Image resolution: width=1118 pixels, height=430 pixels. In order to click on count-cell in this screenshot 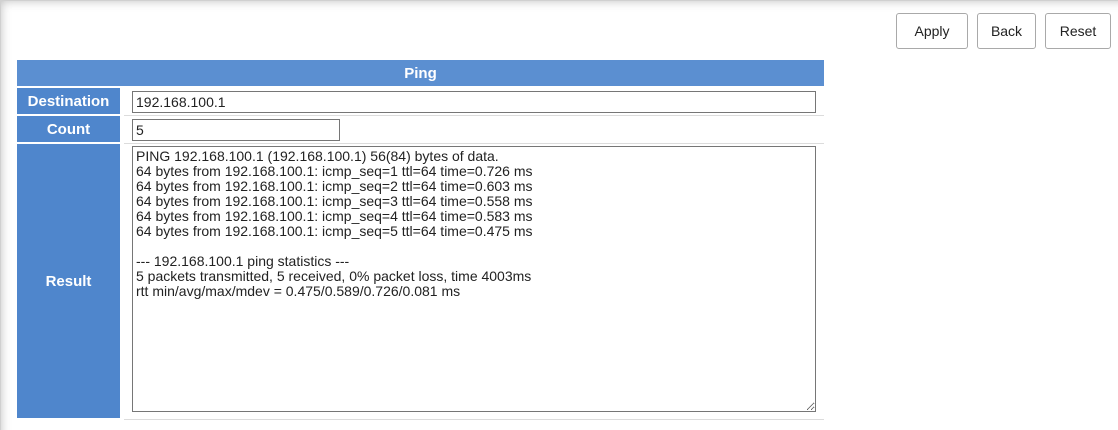, I will do `click(474, 130)`.